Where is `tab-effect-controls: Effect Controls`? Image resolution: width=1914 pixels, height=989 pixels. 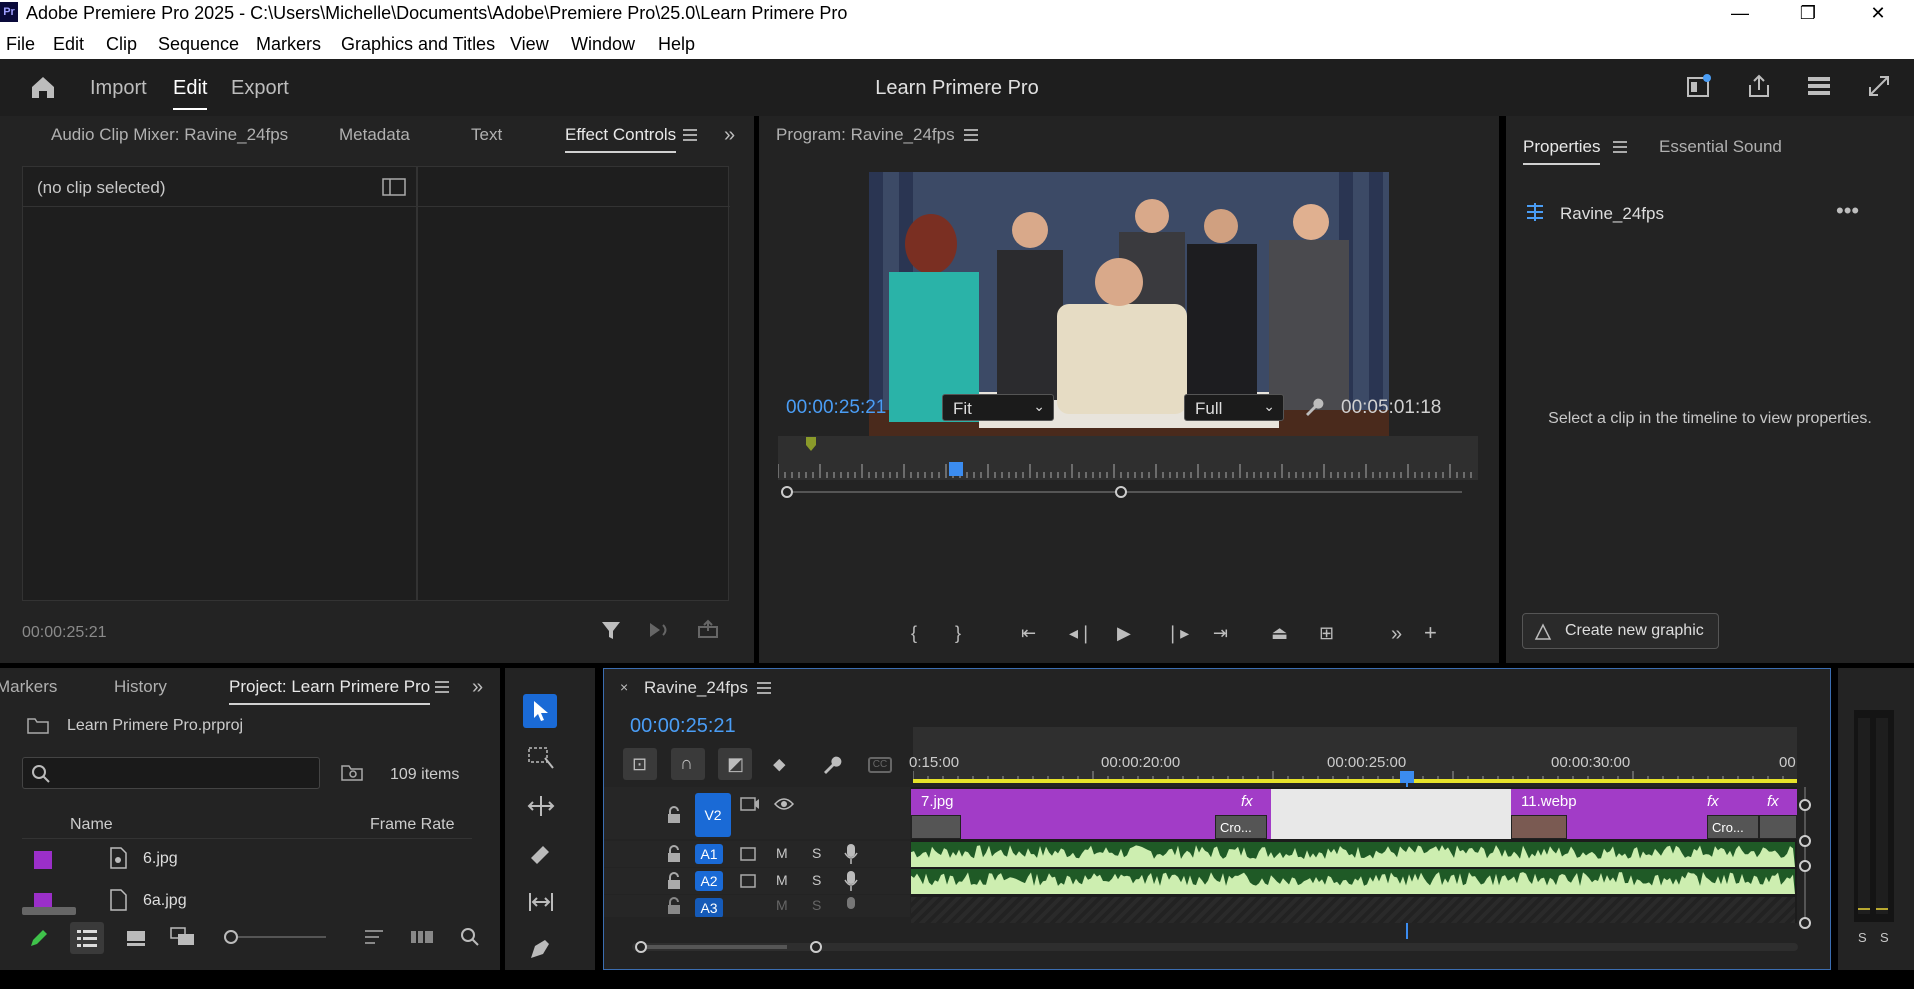 tab-effect-controls: Effect Controls is located at coordinates (621, 139).